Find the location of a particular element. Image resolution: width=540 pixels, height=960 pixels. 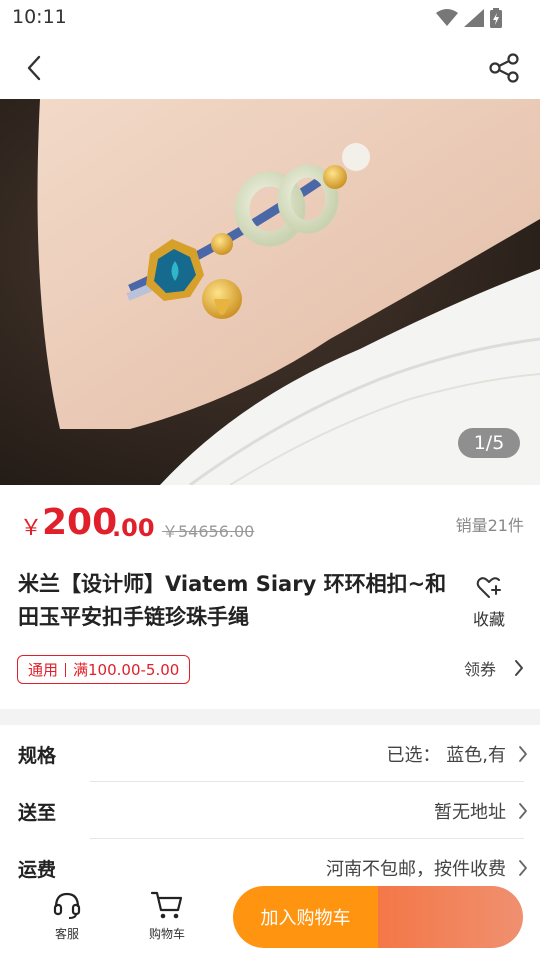

back-button is located at coordinates (34, 68).